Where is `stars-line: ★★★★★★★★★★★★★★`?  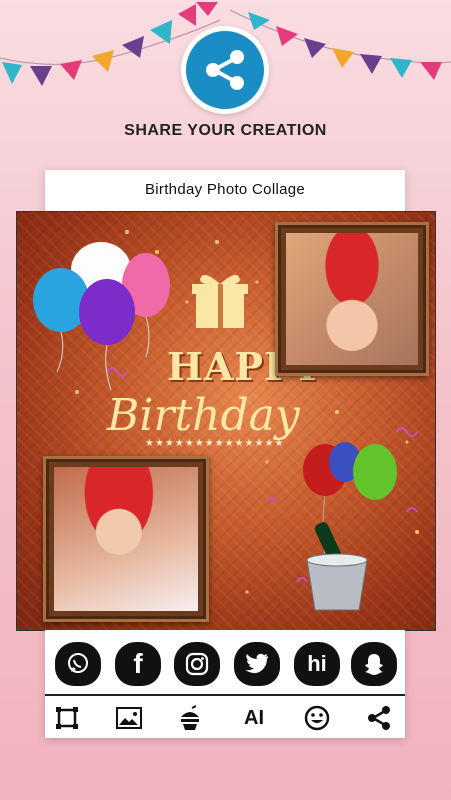 stars-line: ★★★★★★★★★★★★★★ is located at coordinates (215, 443).